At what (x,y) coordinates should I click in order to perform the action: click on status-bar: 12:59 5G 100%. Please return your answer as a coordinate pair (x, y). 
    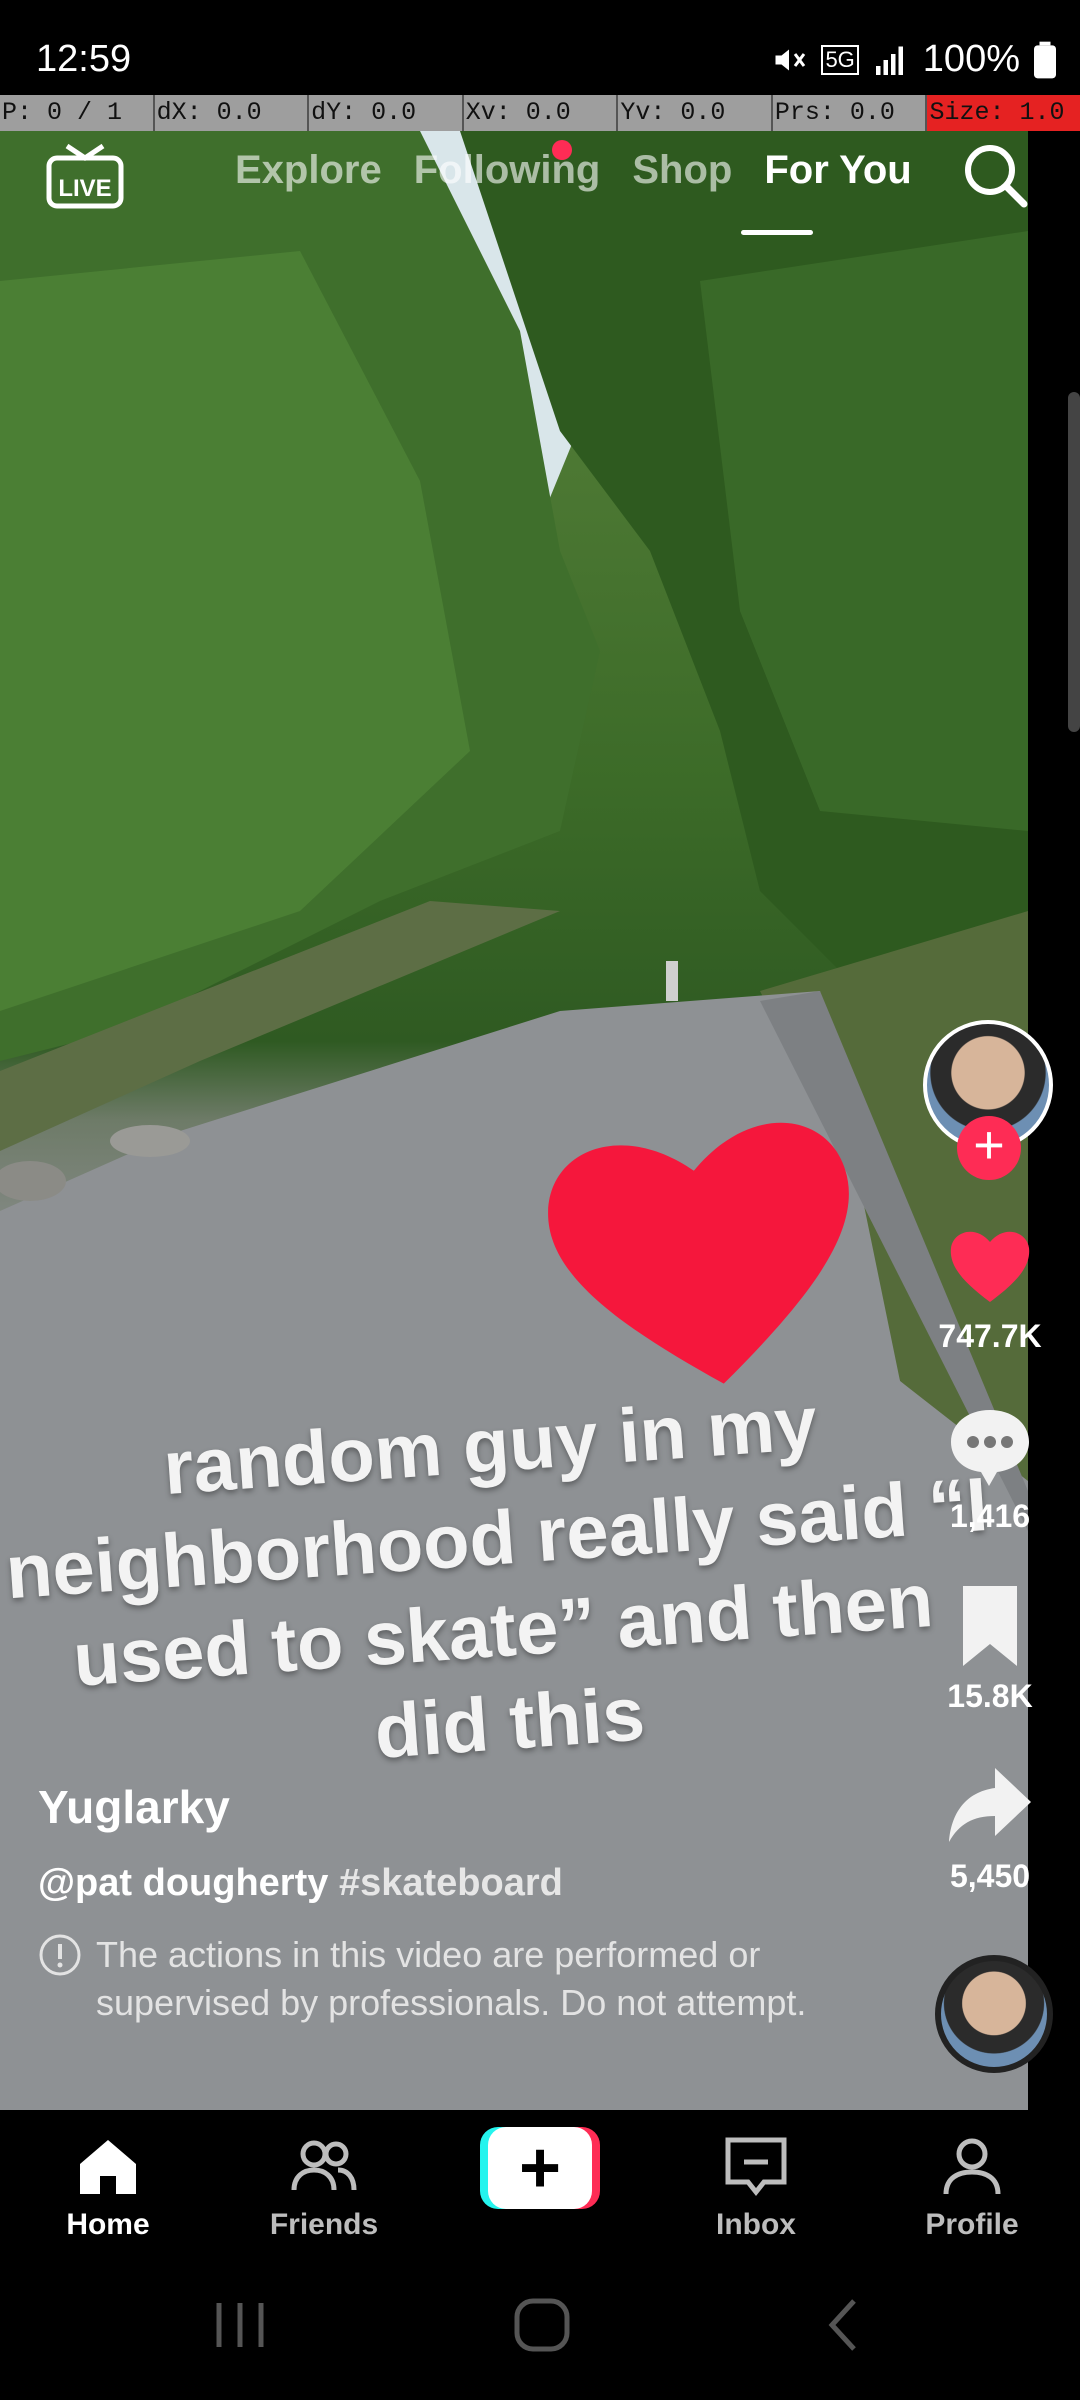
    Looking at the image, I should click on (540, 47).